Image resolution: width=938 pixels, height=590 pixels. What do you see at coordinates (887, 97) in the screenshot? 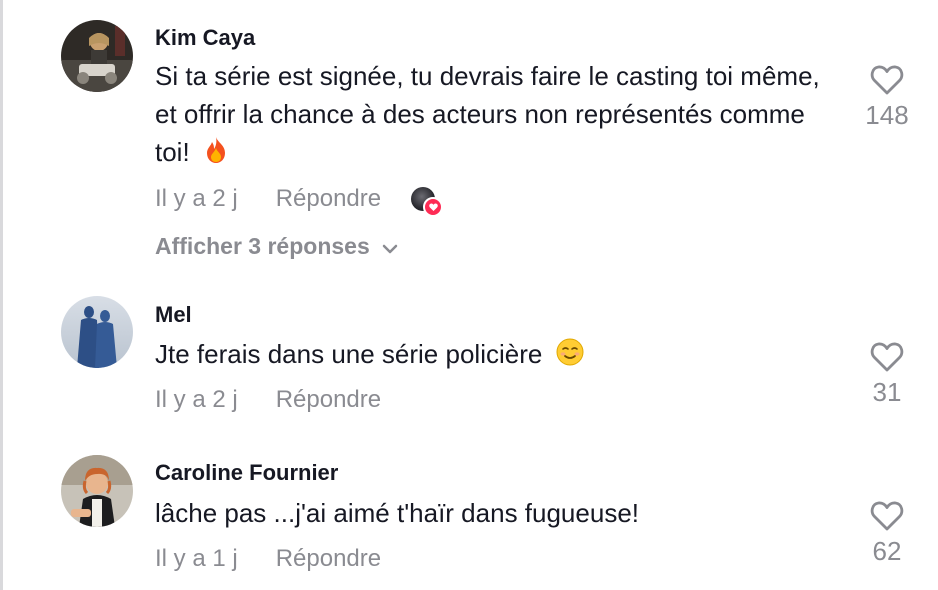
I see `like-control: 148` at bounding box center [887, 97].